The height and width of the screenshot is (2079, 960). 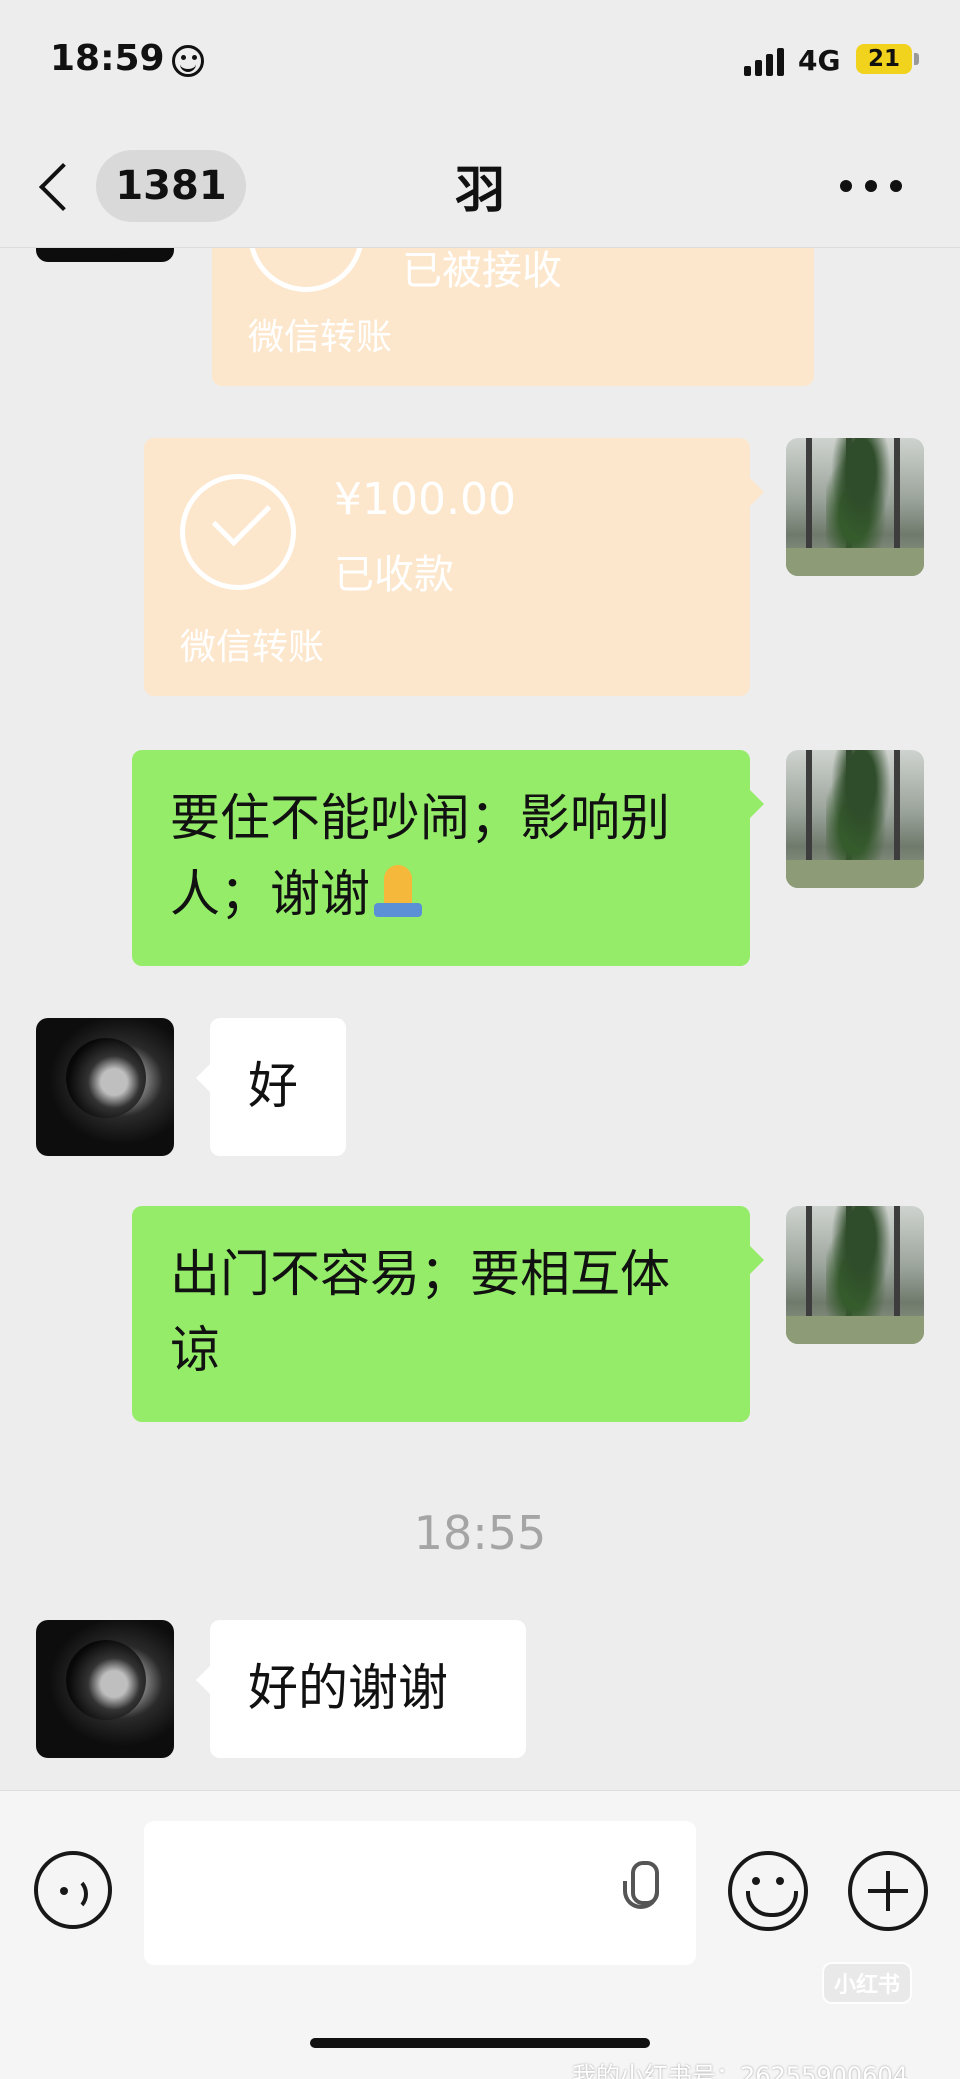 What do you see at coordinates (871, 186) in the screenshot?
I see `more-options-icon` at bounding box center [871, 186].